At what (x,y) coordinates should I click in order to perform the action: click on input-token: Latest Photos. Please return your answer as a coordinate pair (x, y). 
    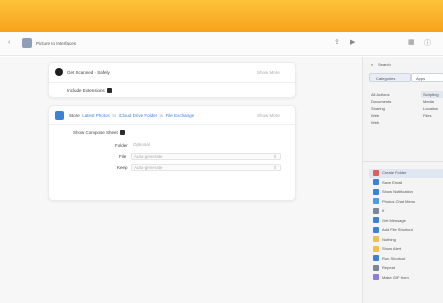
    Looking at the image, I should click on (96, 115).